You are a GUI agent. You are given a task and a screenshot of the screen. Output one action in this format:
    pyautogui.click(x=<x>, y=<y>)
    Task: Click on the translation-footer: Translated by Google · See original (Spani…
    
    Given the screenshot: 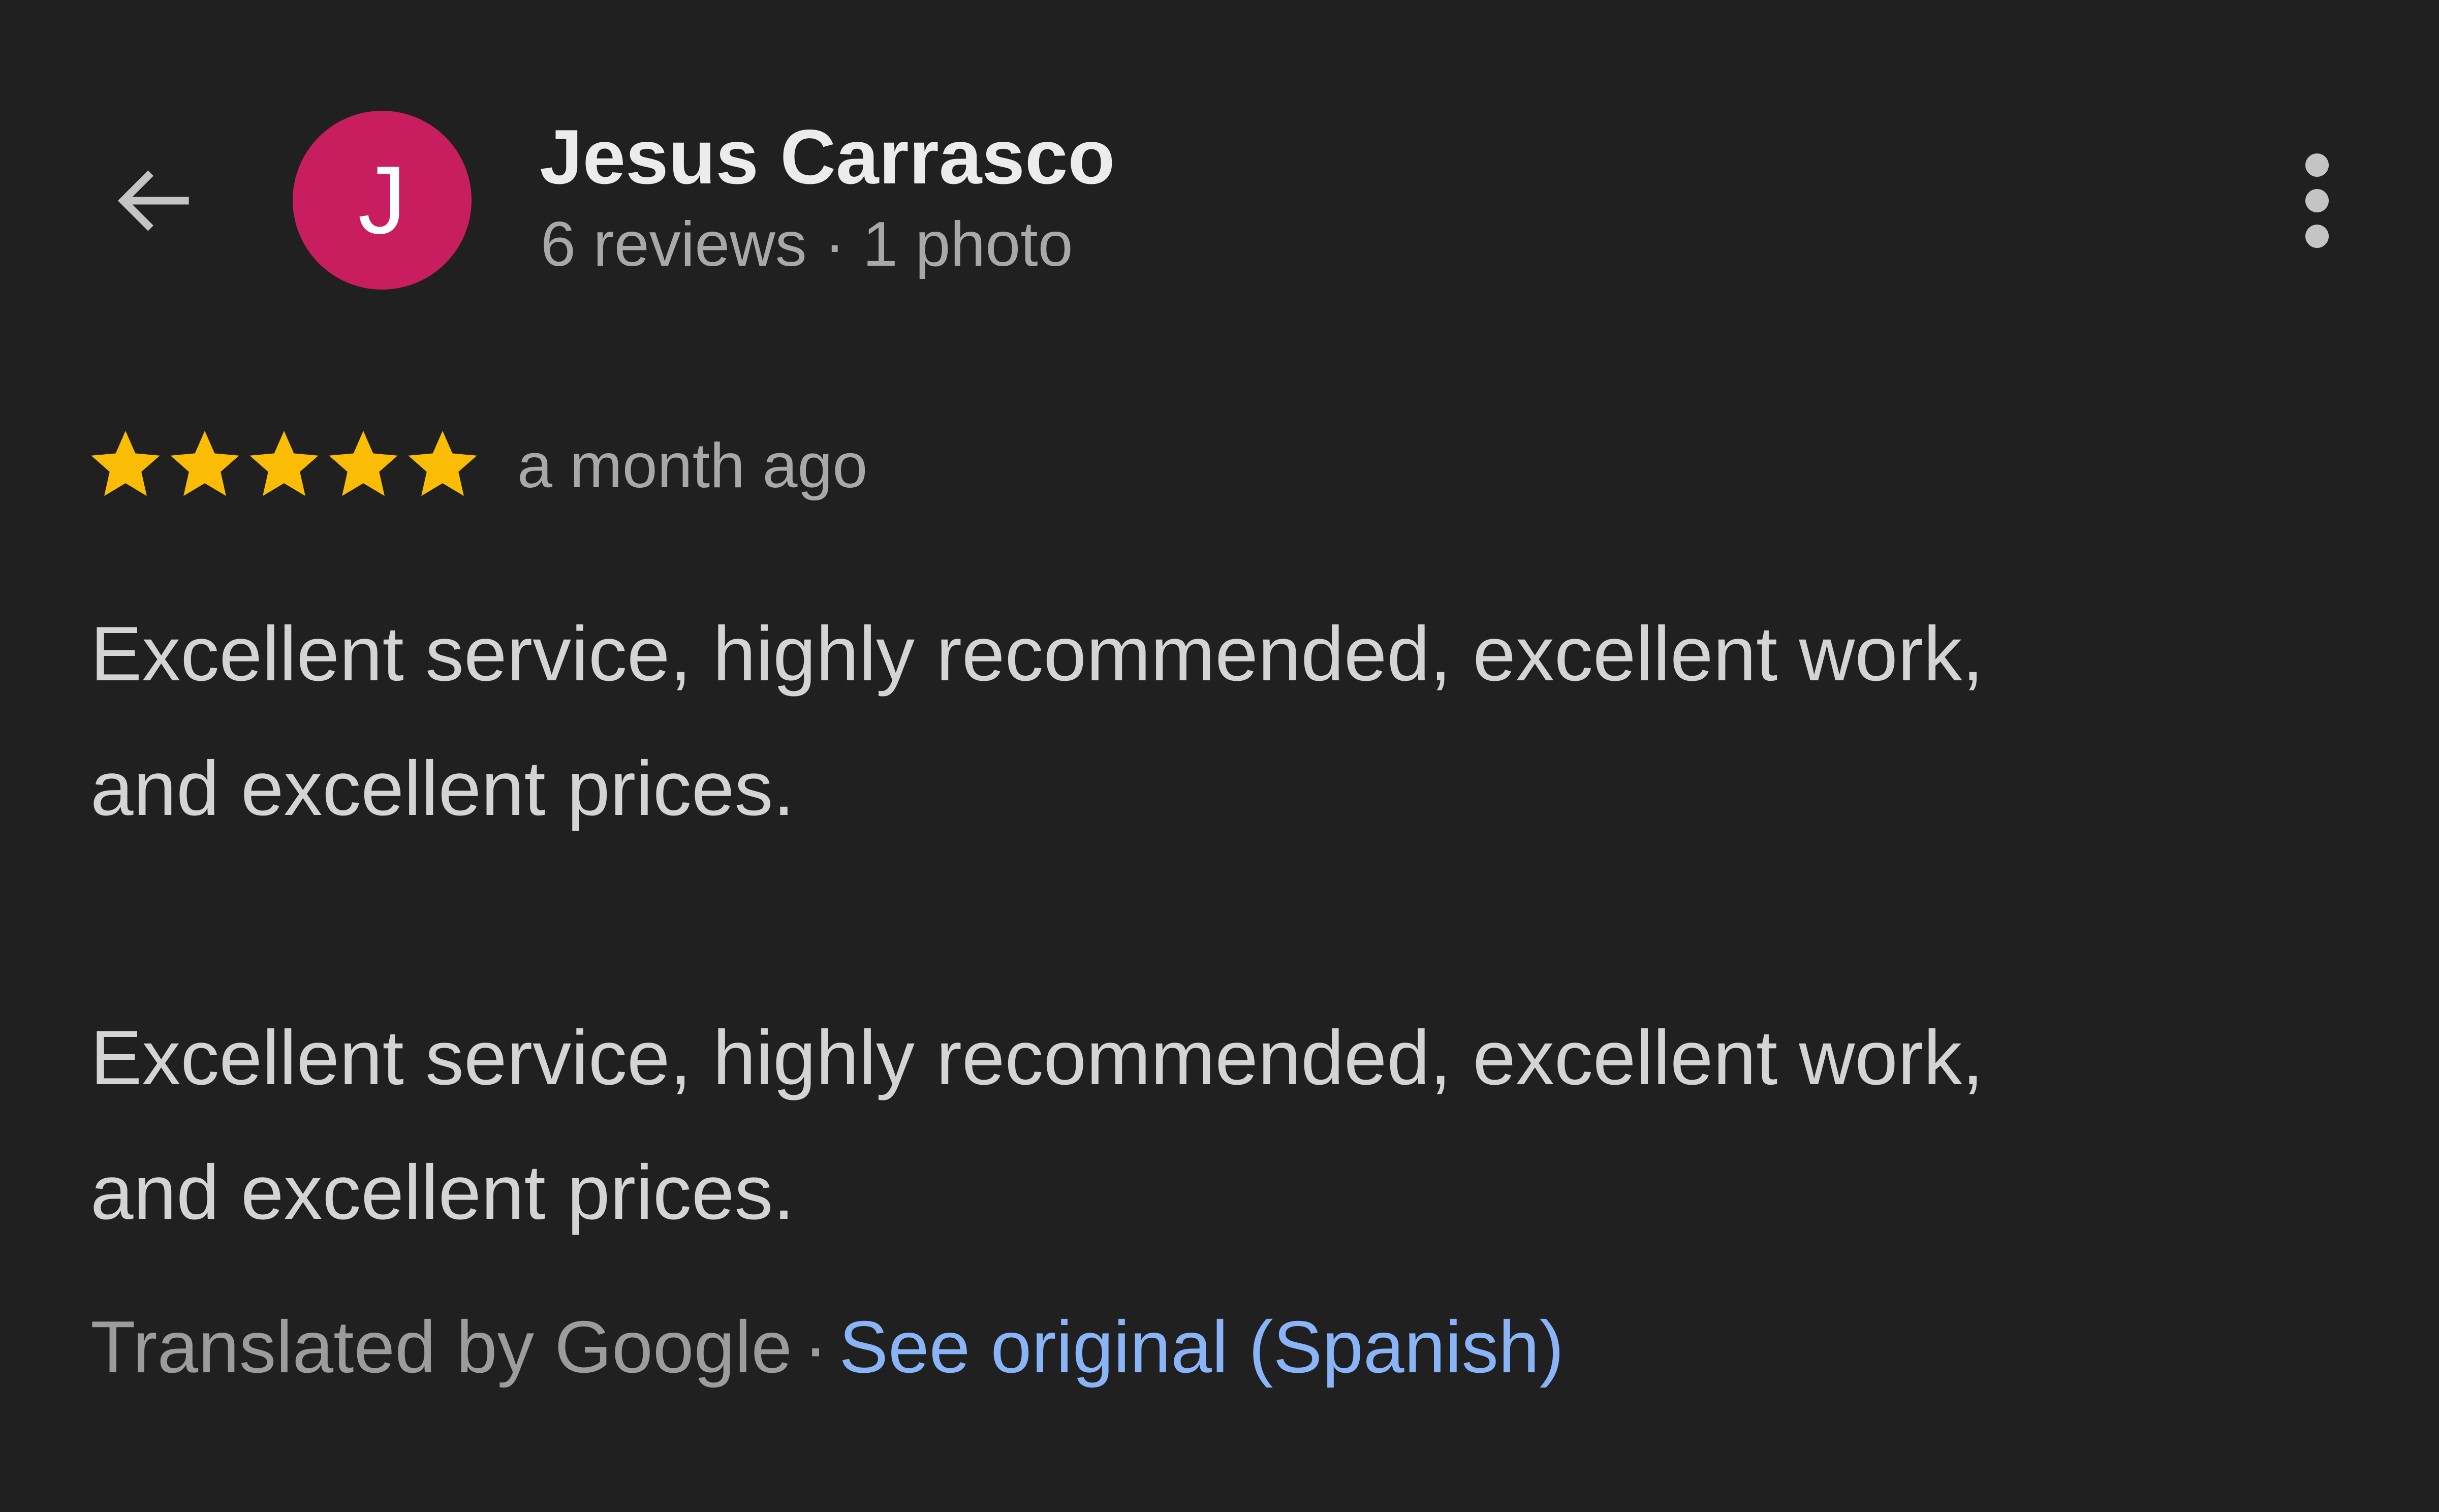 What is the action you would take?
    pyautogui.click(x=827, y=1347)
    